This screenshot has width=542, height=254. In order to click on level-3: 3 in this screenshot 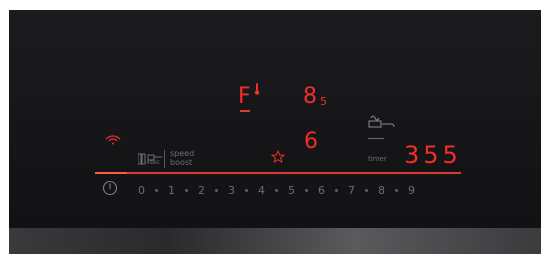, I will do `click(231, 190)`.